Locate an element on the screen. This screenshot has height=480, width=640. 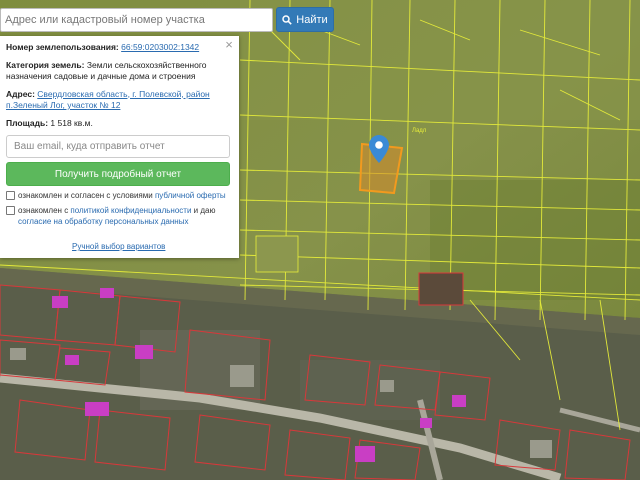
cadastral-number-link: 66:59:0203002:1342 is located at coordinates (160, 47).